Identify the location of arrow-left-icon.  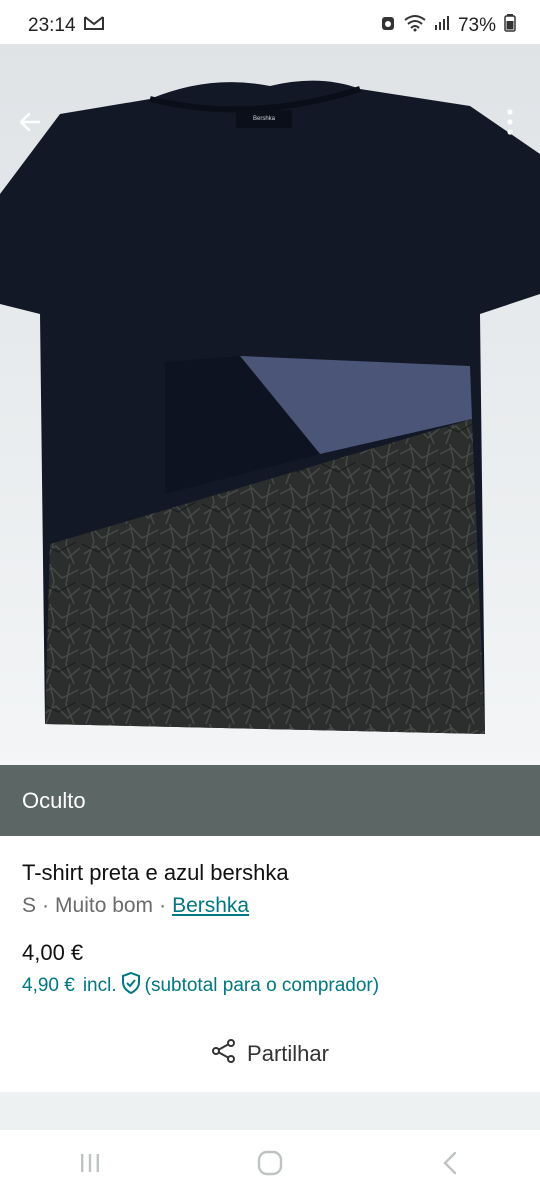
(30, 124).